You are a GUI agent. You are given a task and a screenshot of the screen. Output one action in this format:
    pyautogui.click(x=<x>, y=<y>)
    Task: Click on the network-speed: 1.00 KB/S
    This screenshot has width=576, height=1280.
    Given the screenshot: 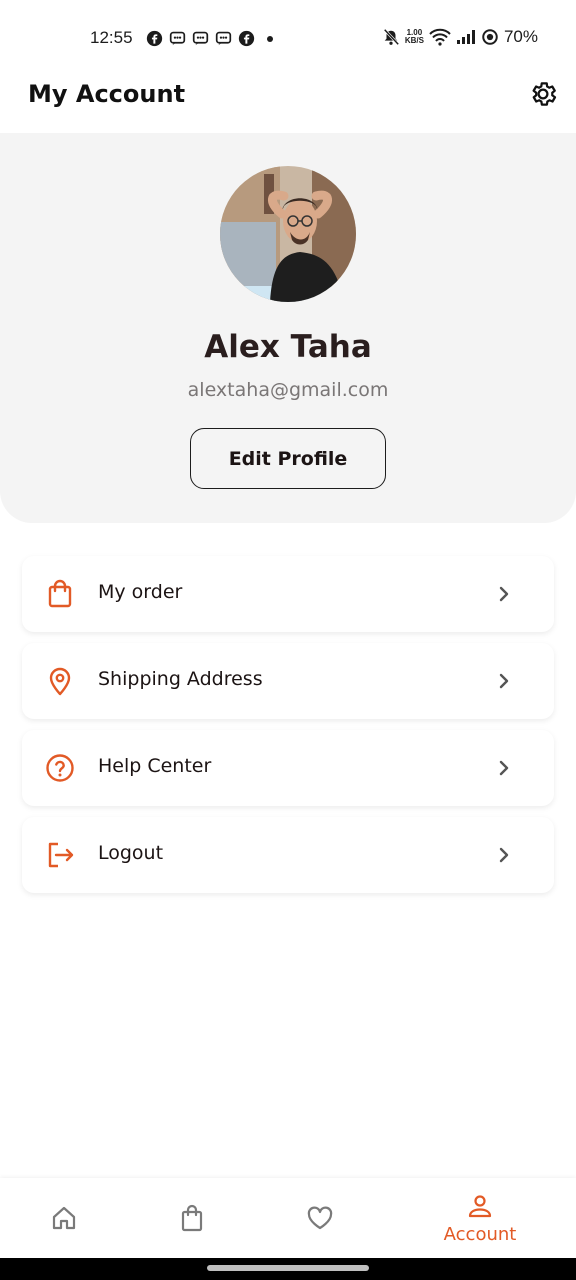 What is the action you would take?
    pyautogui.click(x=414, y=37)
    